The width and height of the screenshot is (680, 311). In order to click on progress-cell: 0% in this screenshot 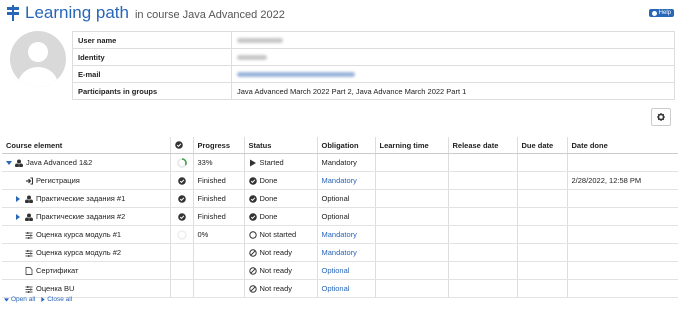, I will do `click(218, 234)`.